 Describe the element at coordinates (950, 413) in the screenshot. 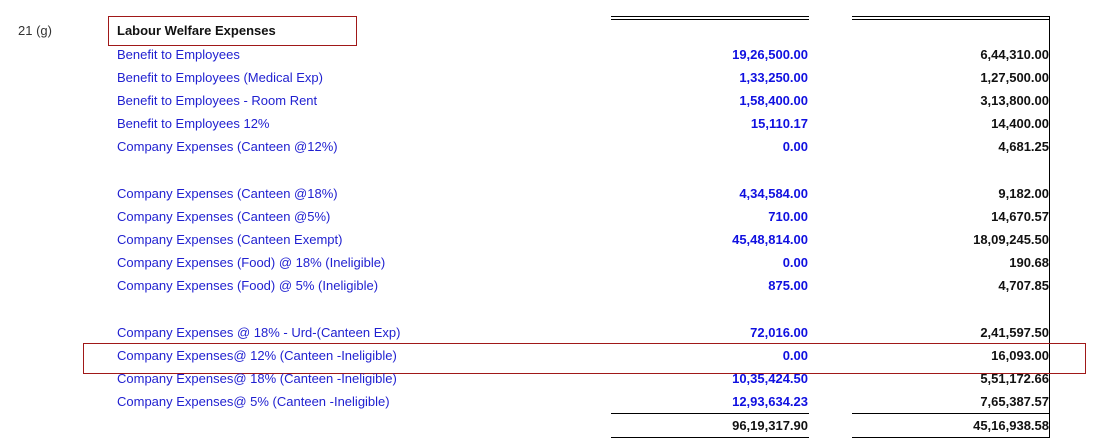

I see `previous-year-total-rule-top` at that location.